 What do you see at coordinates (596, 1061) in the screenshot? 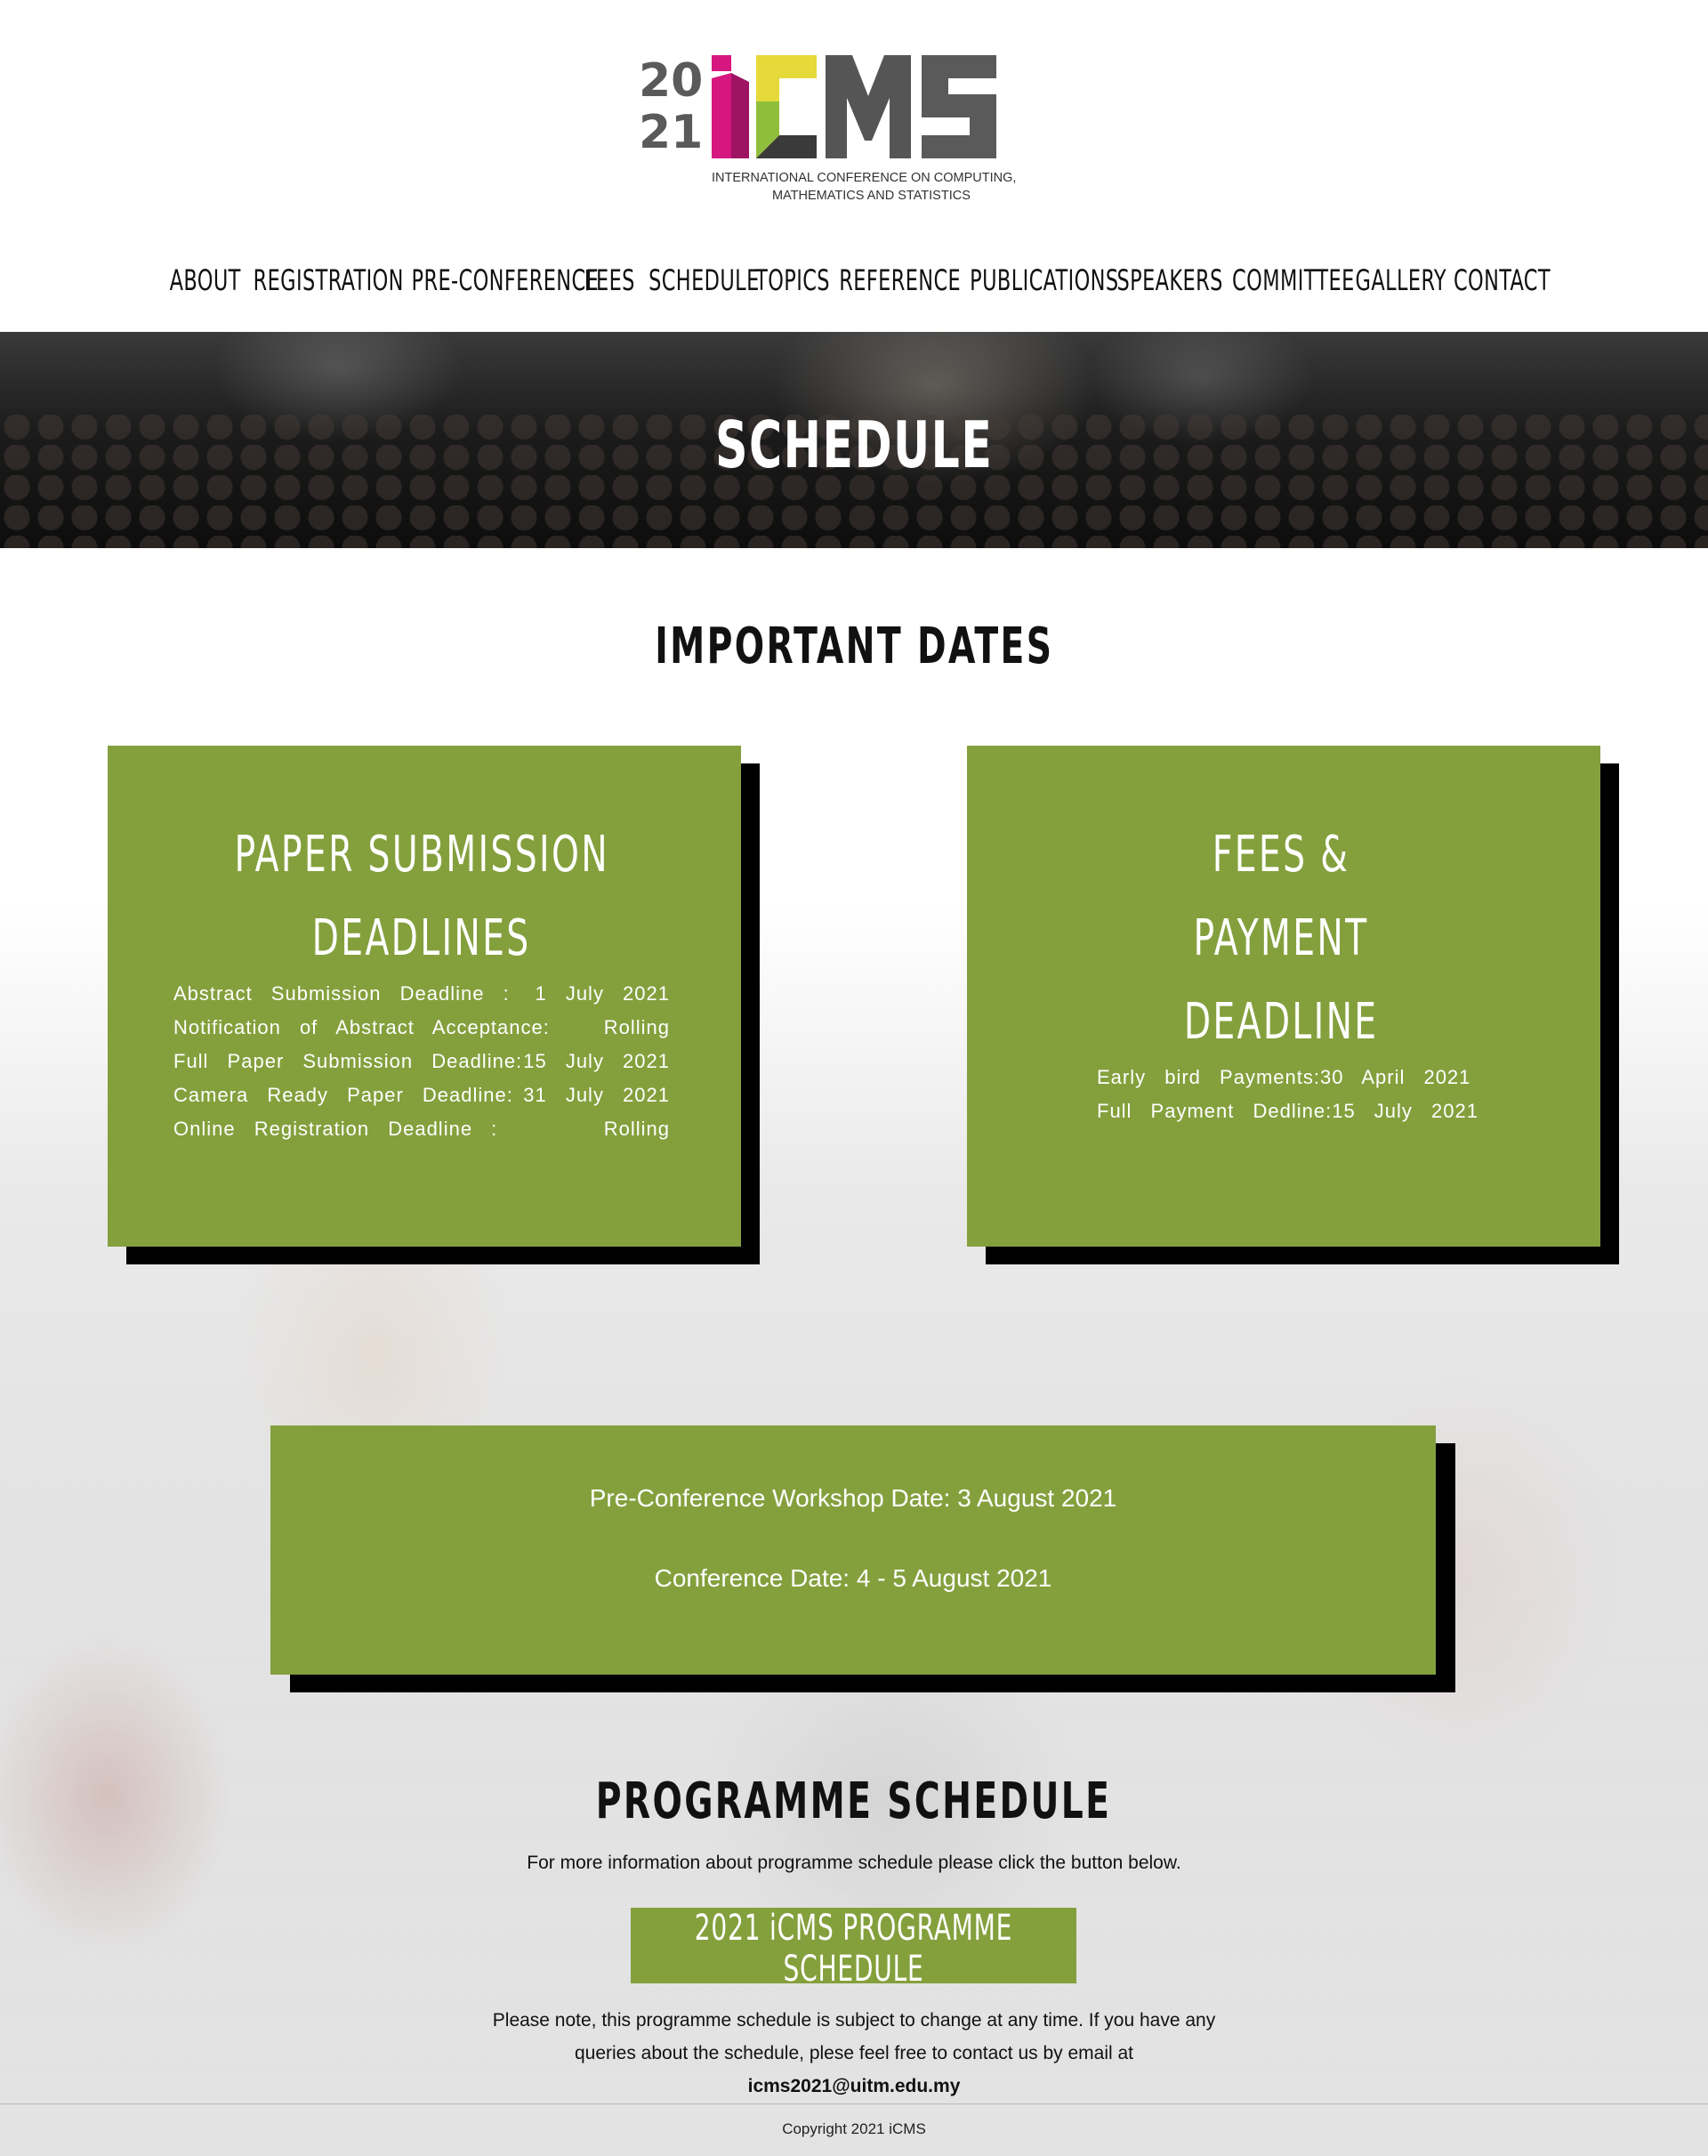
I see `paper-deadline-row-value: 15 July 2021` at bounding box center [596, 1061].